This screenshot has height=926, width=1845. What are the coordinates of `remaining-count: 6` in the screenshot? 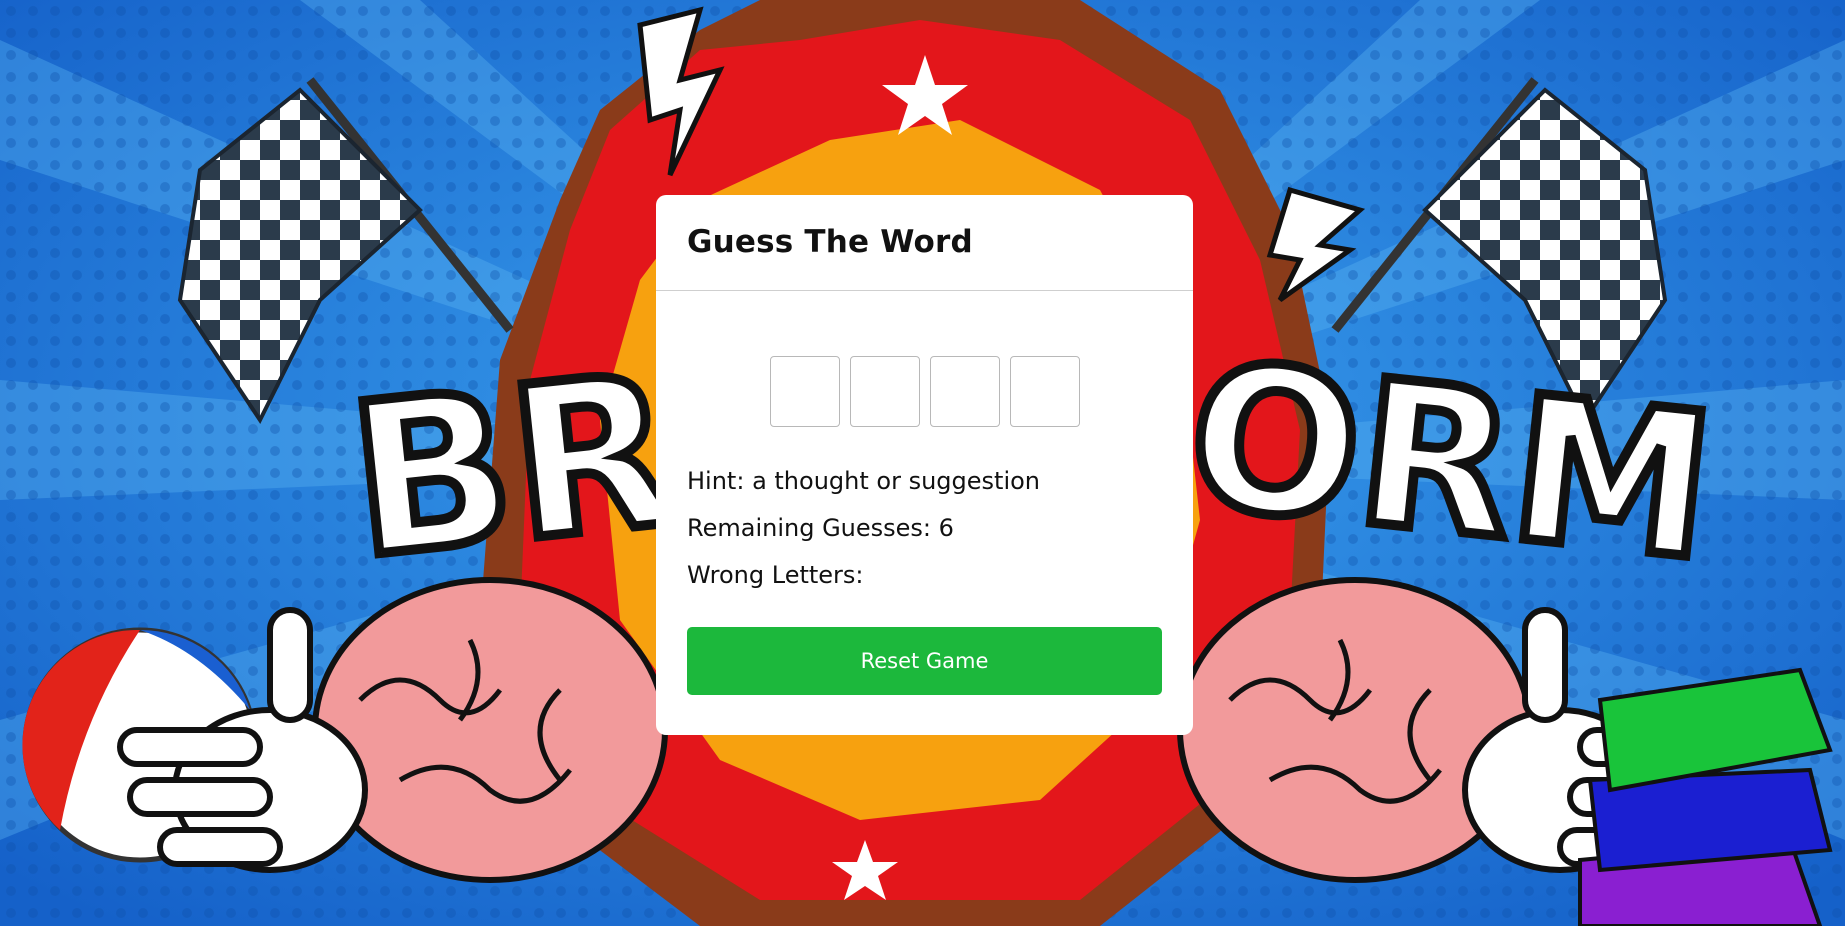 It's located at (946, 528).